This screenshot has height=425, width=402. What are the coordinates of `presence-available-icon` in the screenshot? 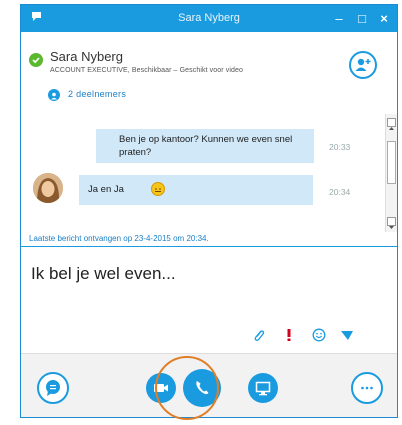 It's located at (36, 60).